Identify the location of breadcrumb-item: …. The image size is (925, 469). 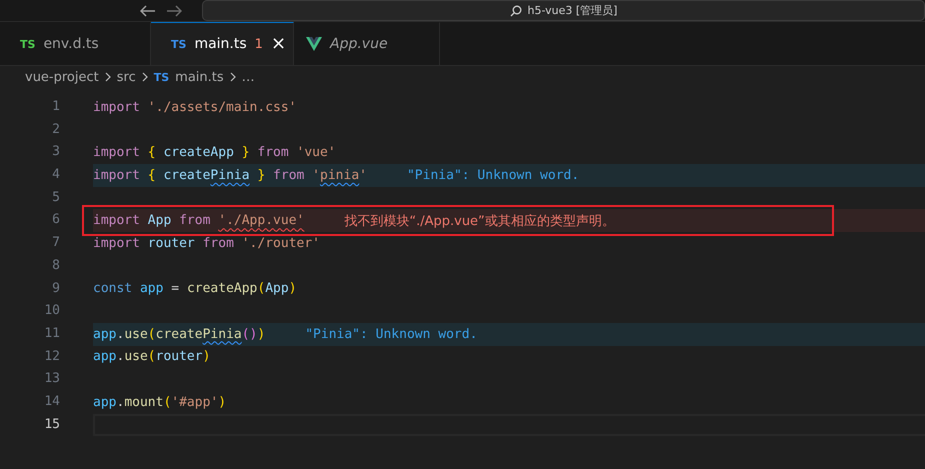
(248, 77).